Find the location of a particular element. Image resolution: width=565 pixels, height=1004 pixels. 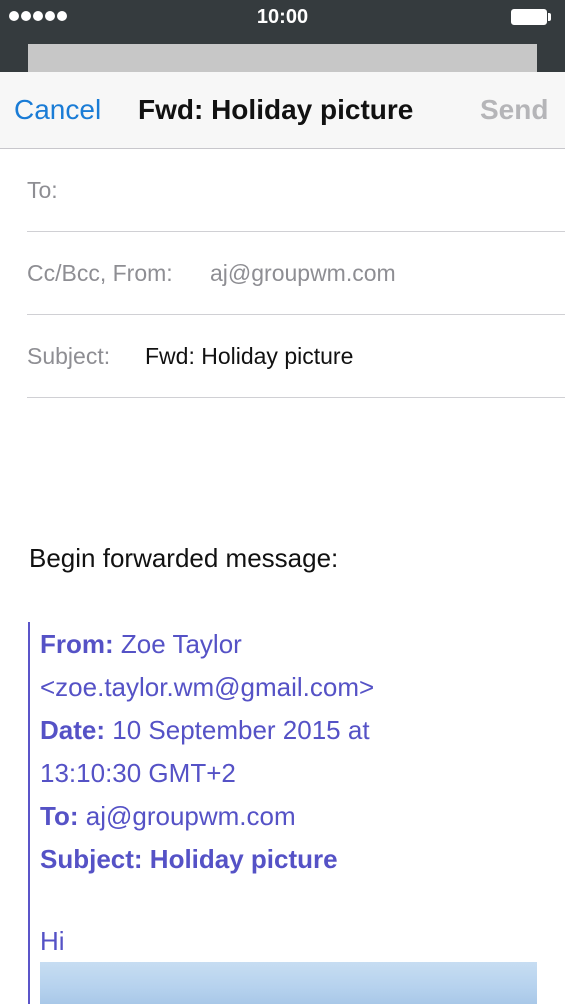

forwarded-from-line: From: Zoe Taylor is located at coordinates (141, 644).